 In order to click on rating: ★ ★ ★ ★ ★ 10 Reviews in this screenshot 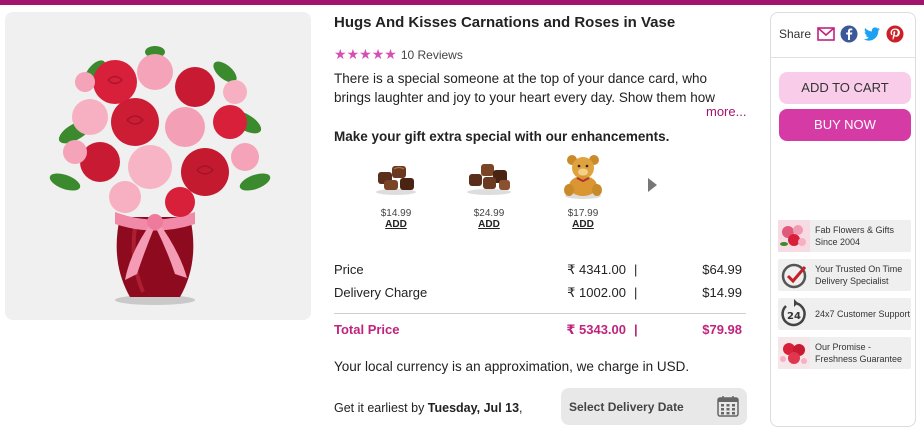, I will do `click(398, 55)`.